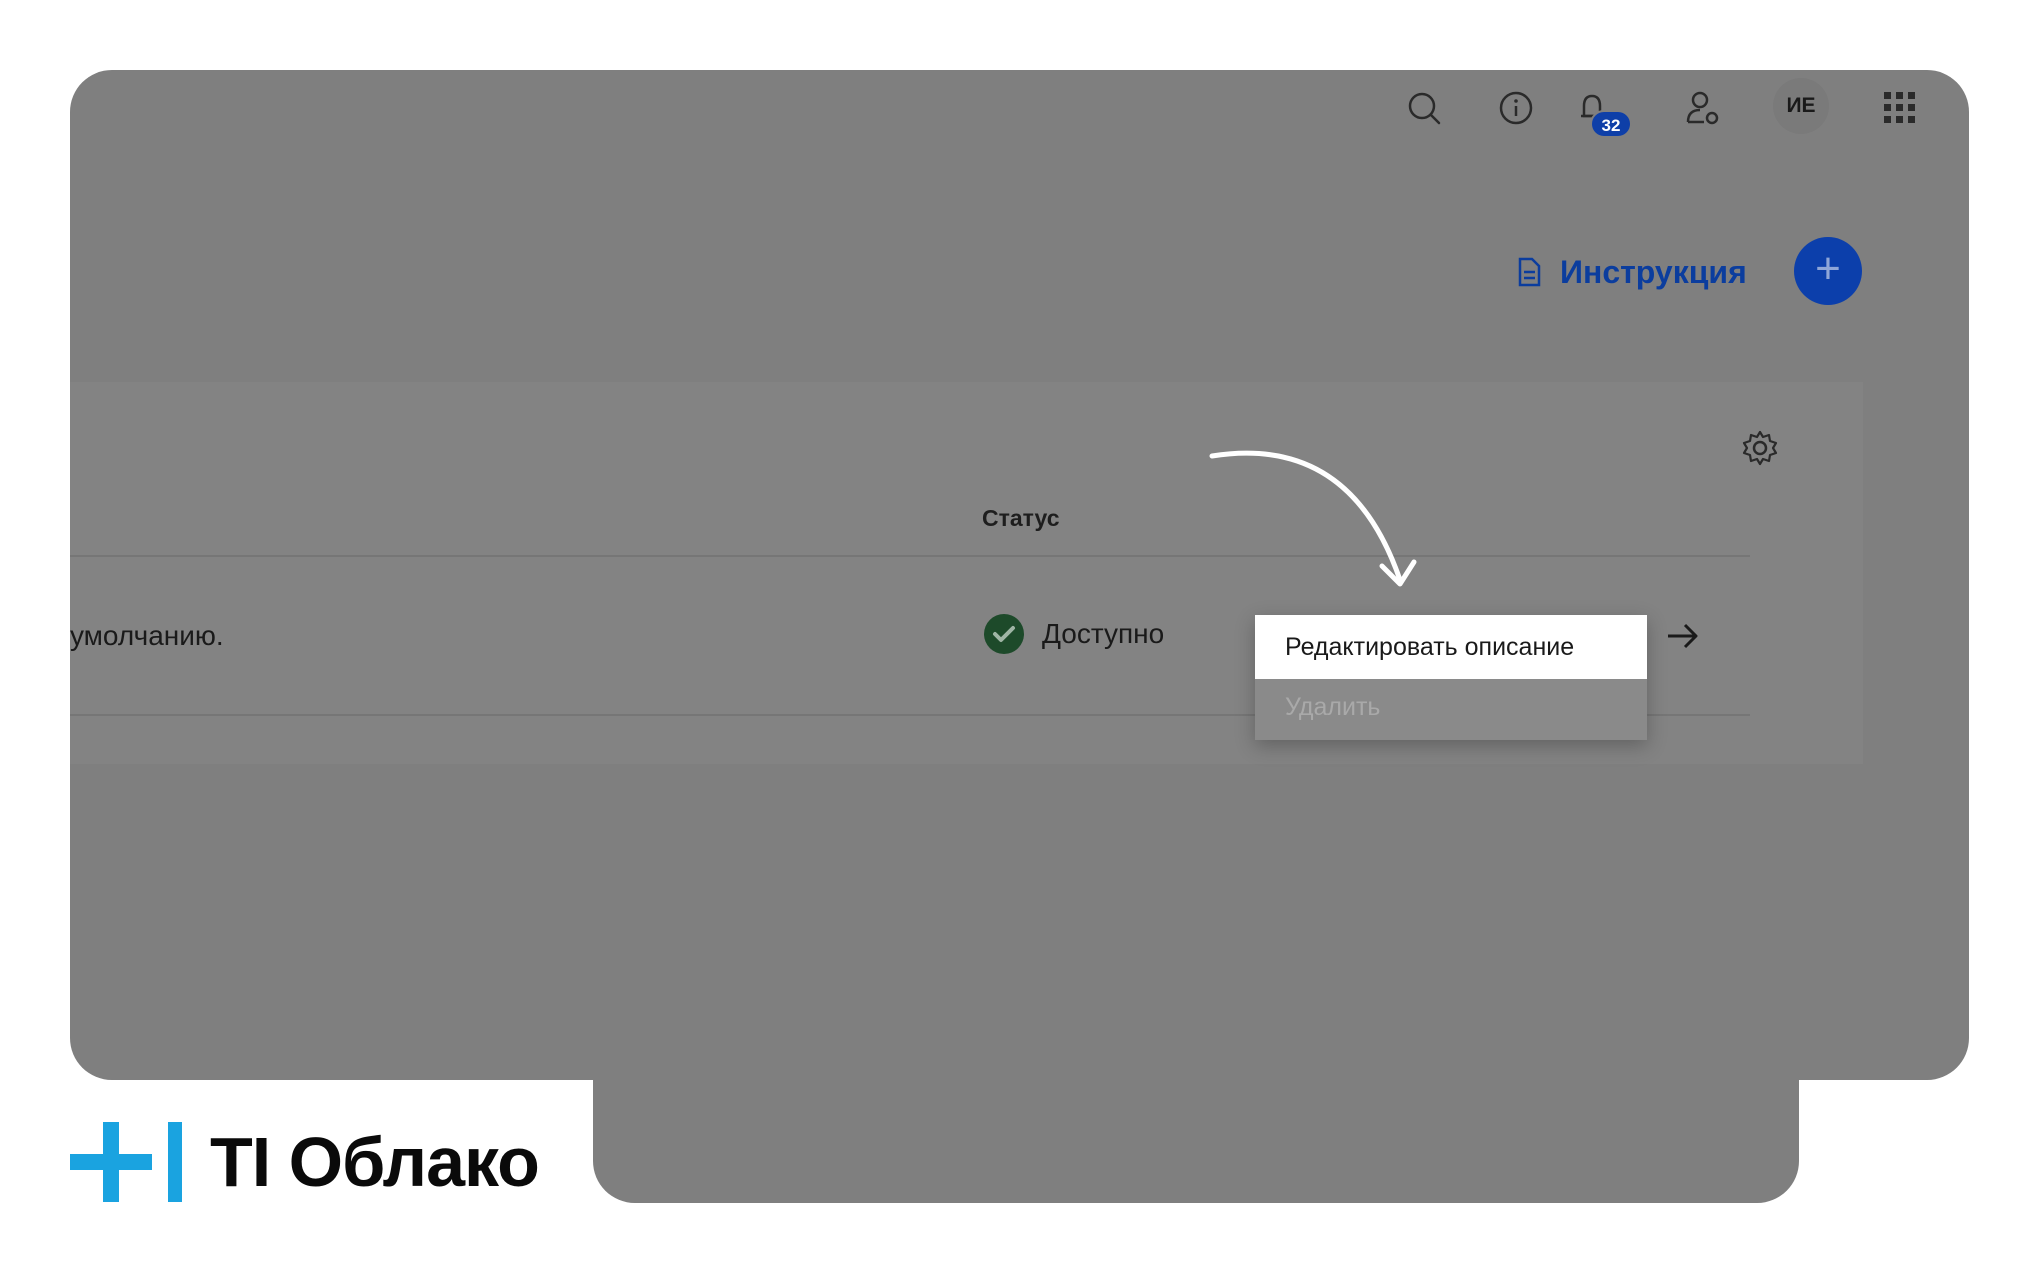  I want to click on instruction-link: Инструкция, so click(1629, 272).